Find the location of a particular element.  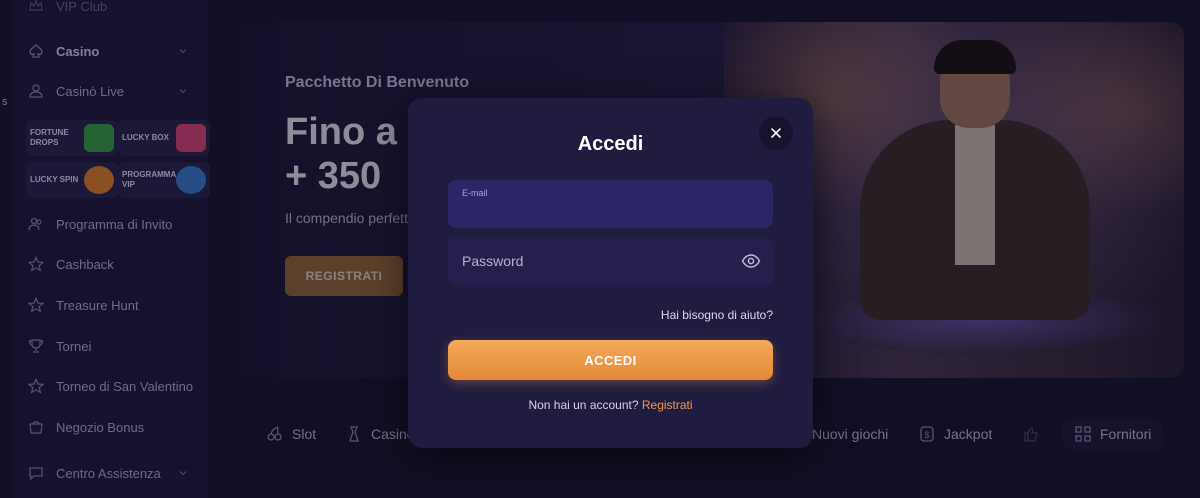

email-field-container: E-mail is located at coordinates (610, 204).